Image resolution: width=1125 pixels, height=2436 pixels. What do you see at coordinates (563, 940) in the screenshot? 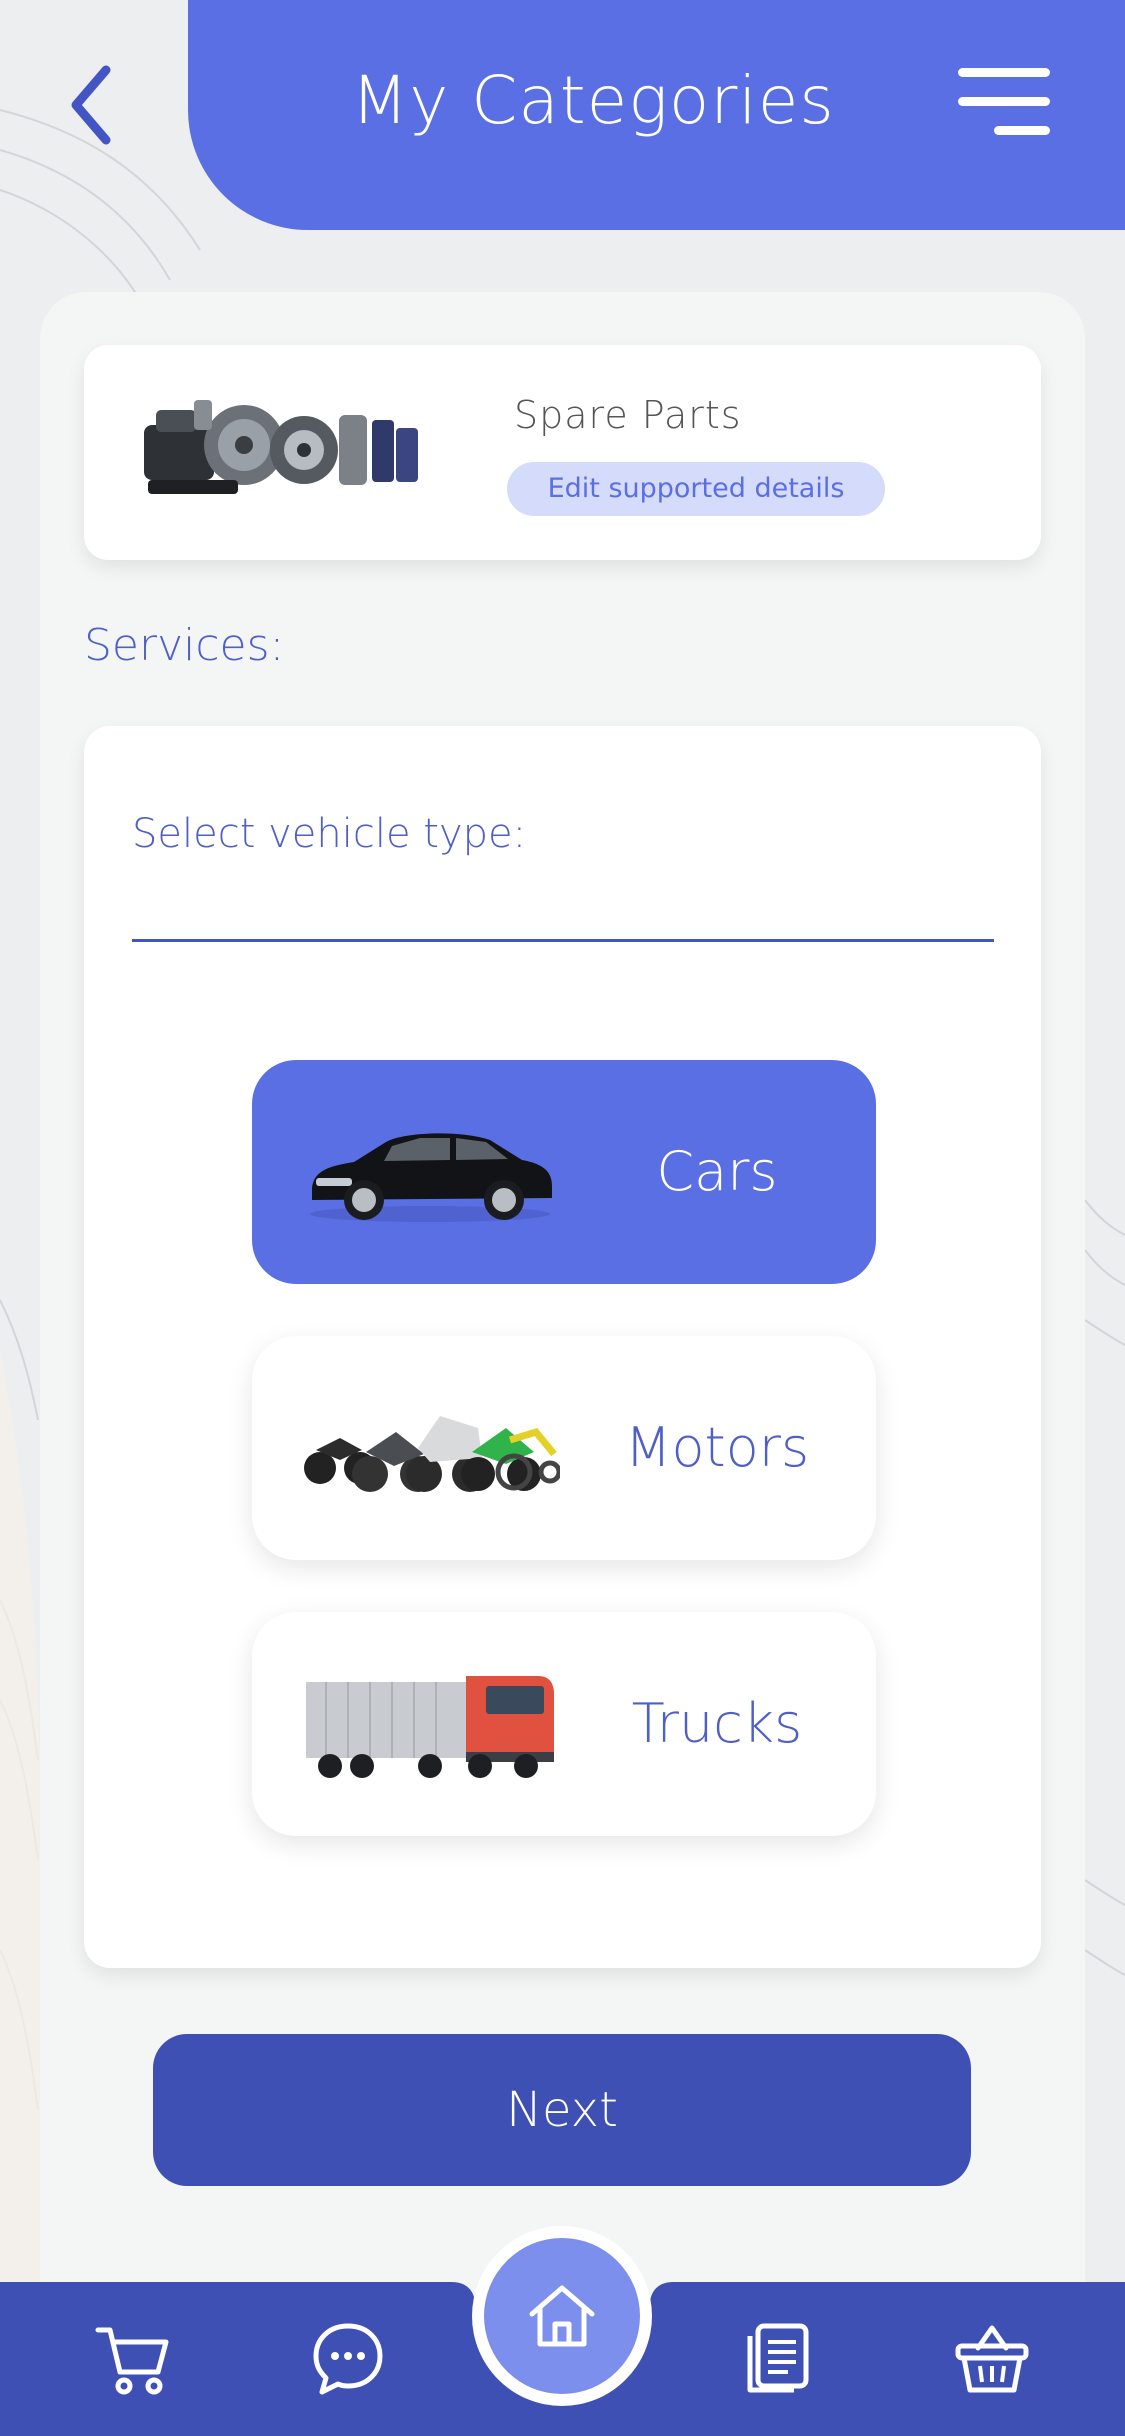
I see `vehicle-type-underline` at bounding box center [563, 940].